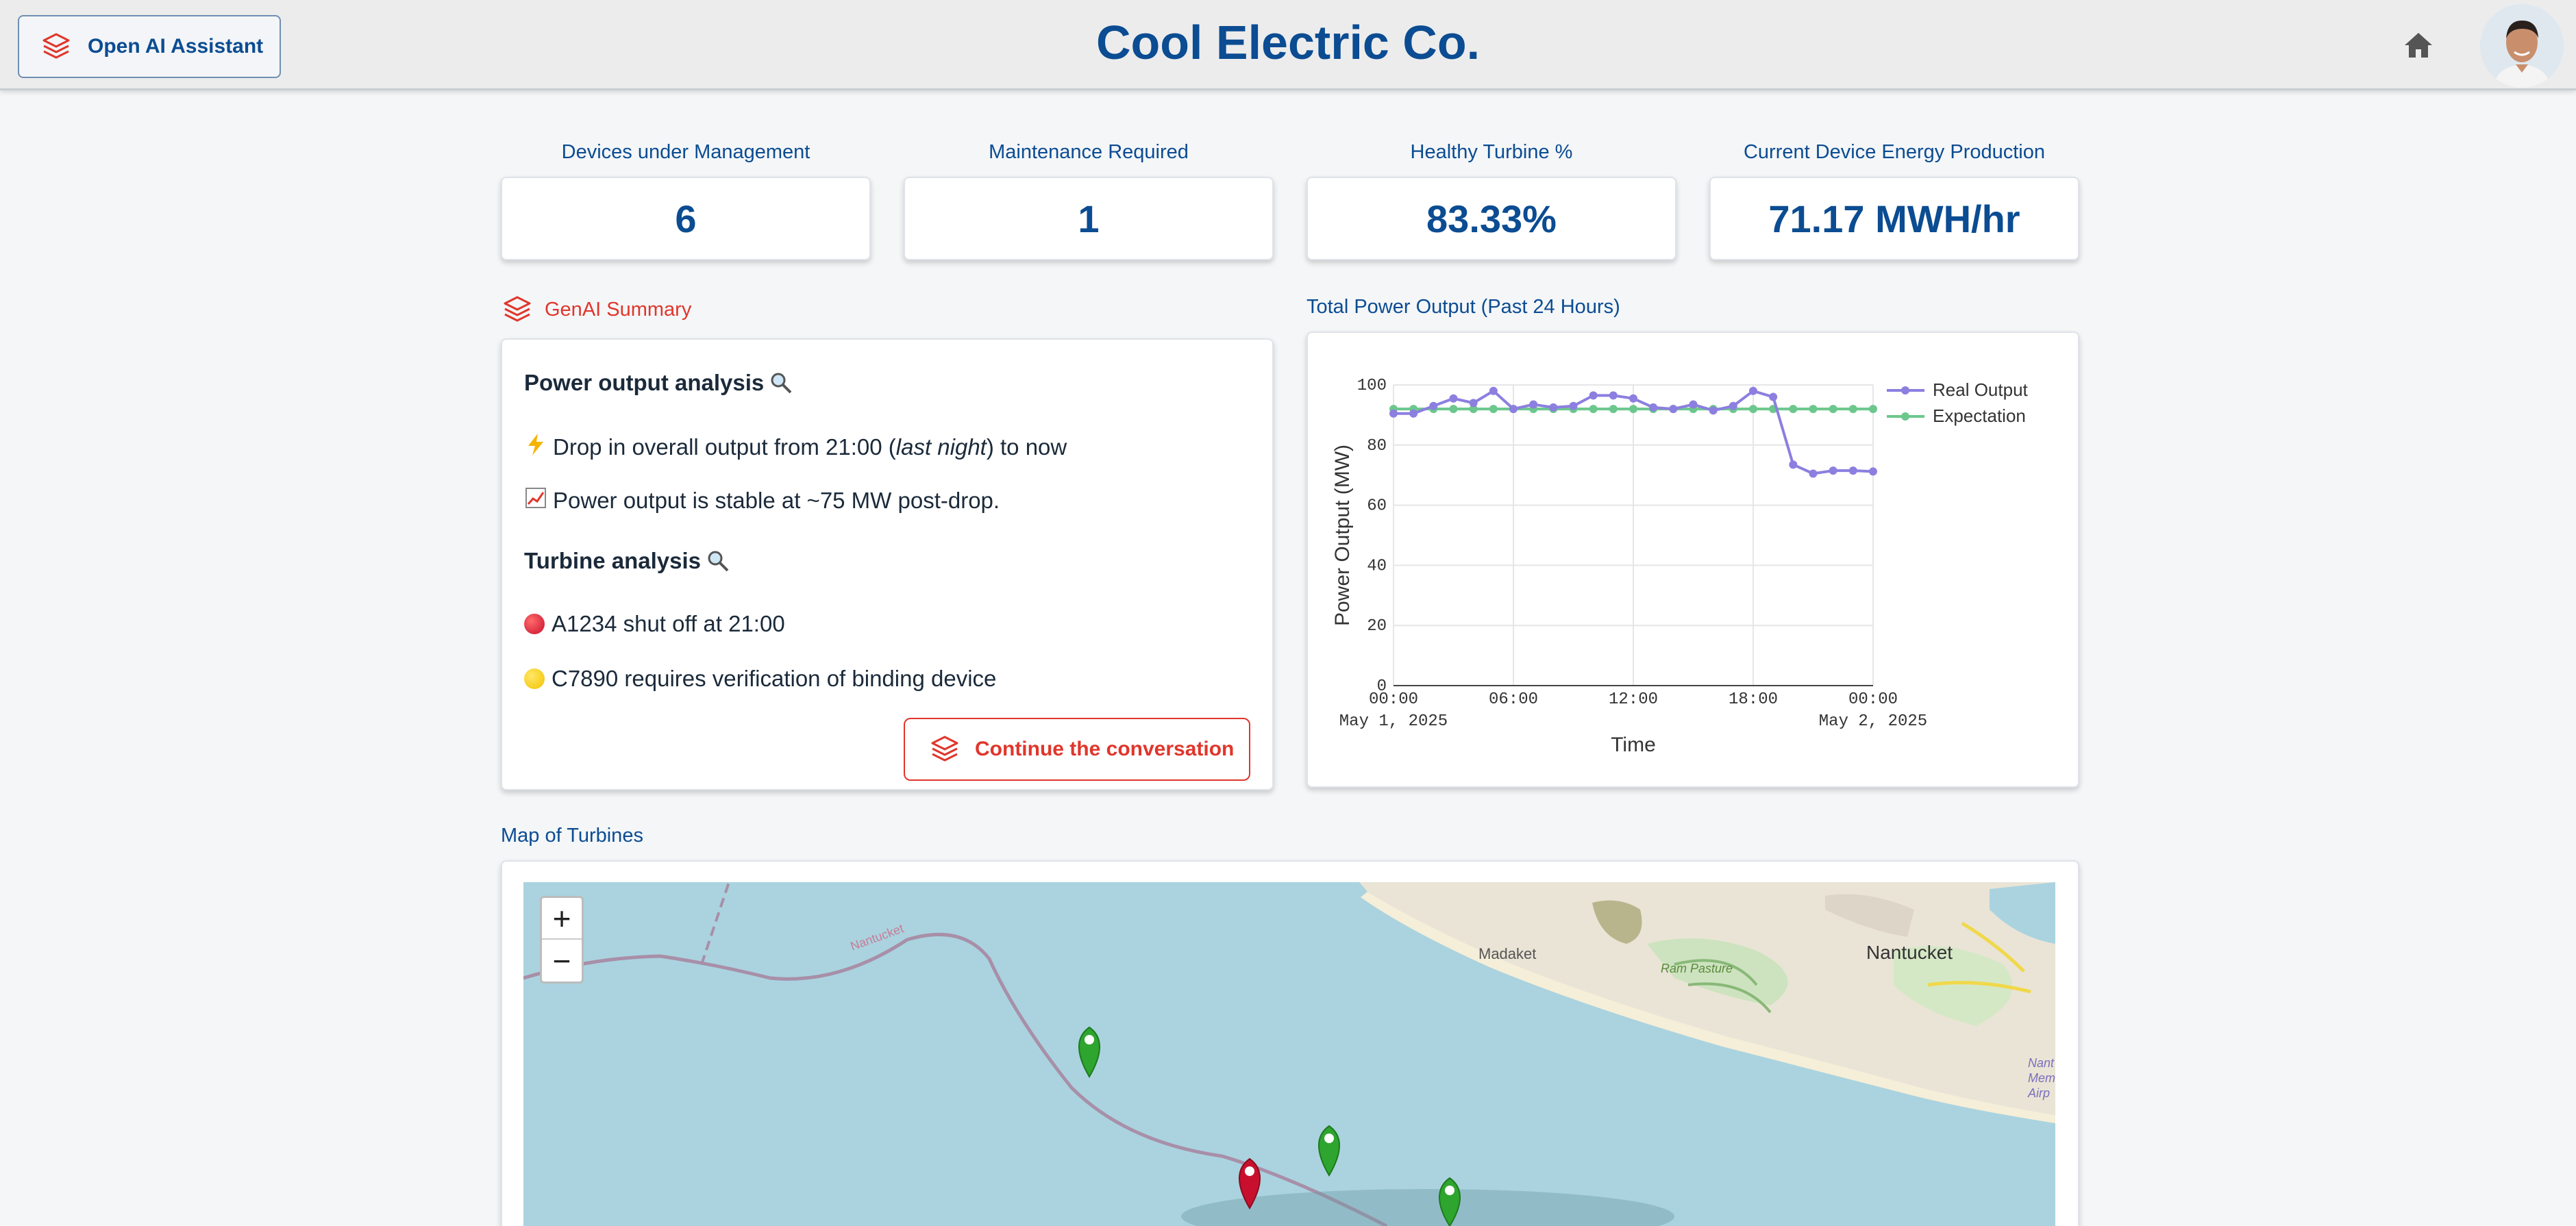 The width and height of the screenshot is (2576, 1226). What do you see at coordinates (1894, 152) in the screenshot?
I see `kpi-energy-label: Current Device Energy Production` at bounding box center [1894, 152].